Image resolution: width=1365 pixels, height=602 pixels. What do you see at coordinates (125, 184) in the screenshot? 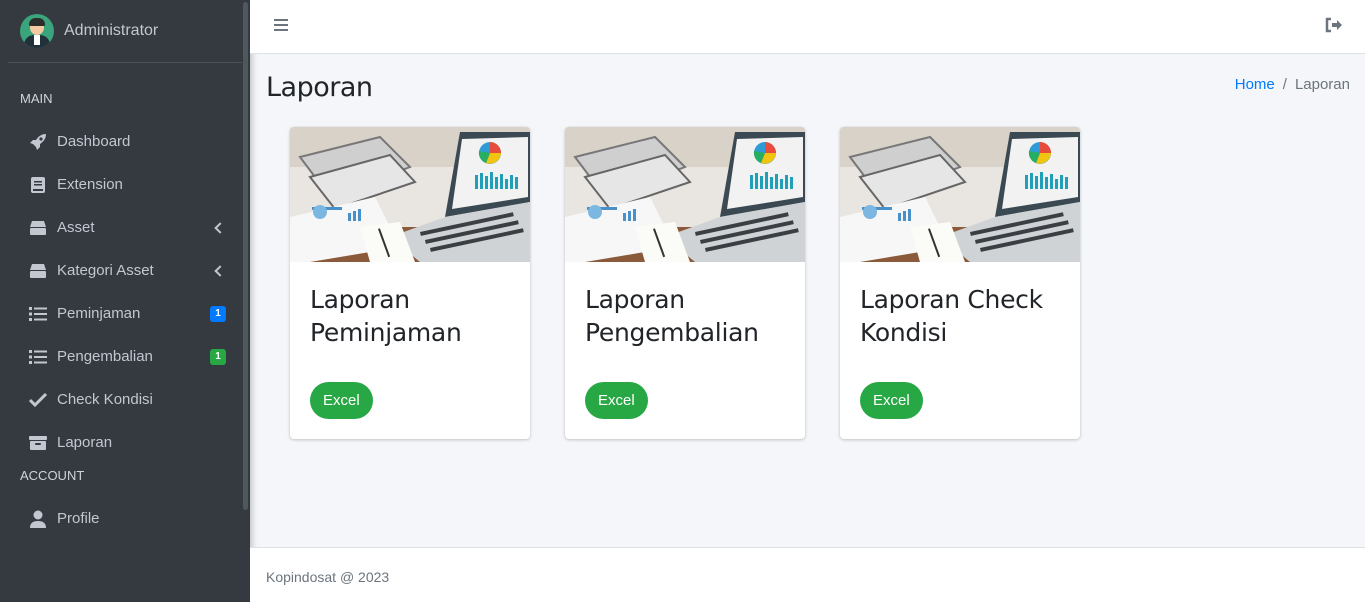
I see `sidebar-item-extension: Extension` at bounding box center [125, 184].